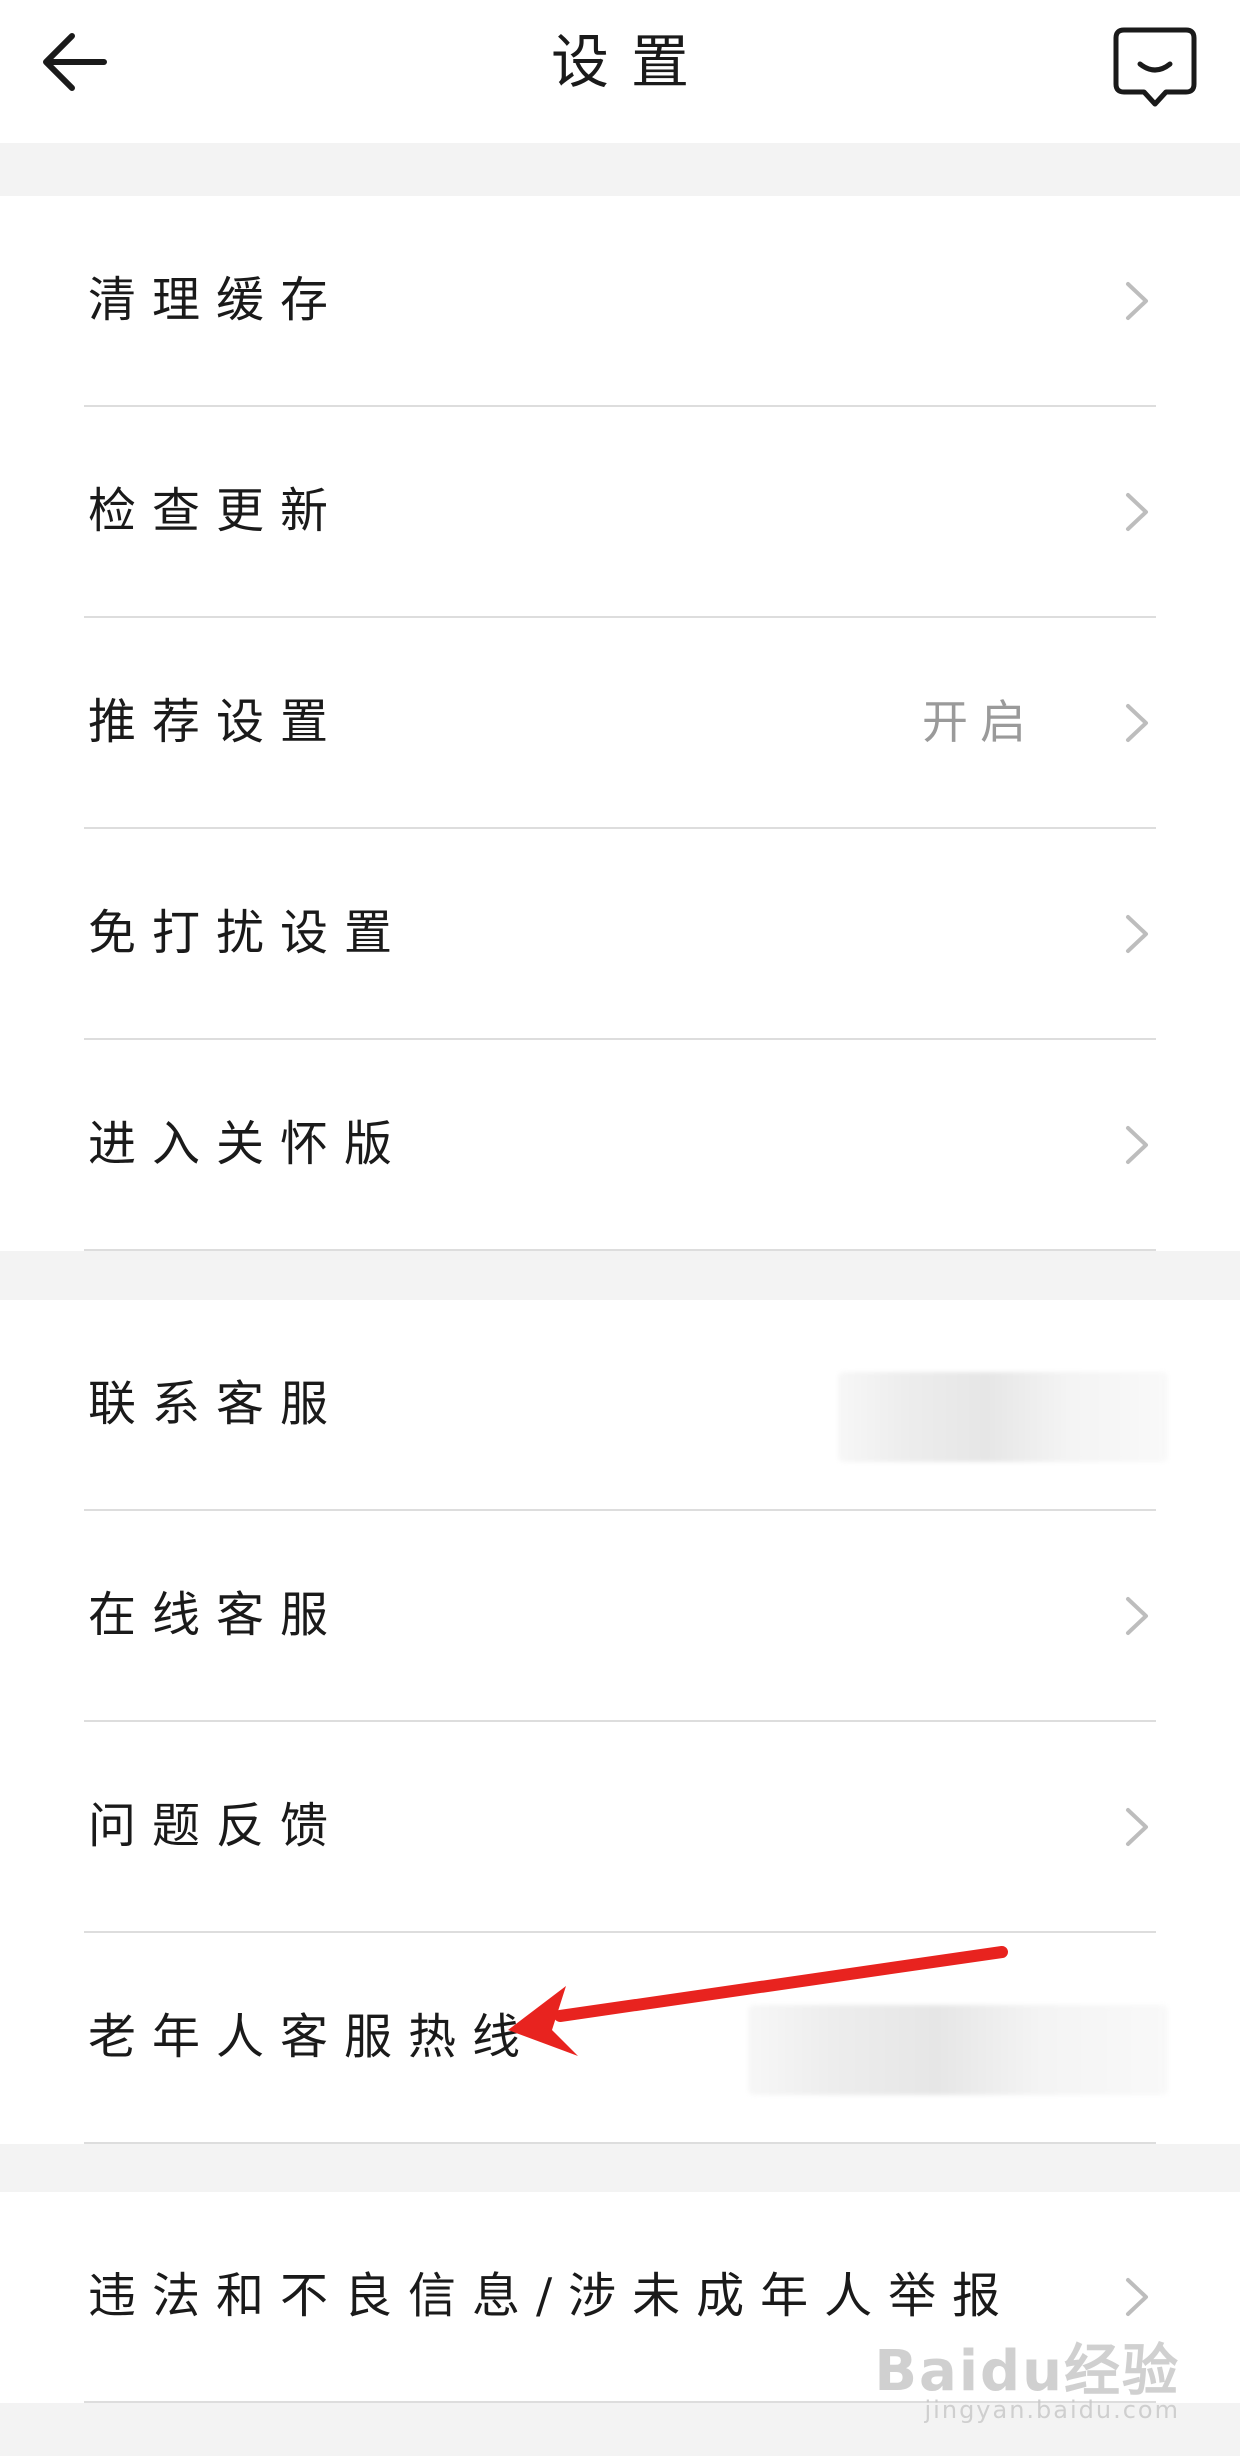 This screenshot has height=2456, width=1240. Describe the element at coordinates (216, 722) in the screenshot. I see `item-label: 推荐设置` at that location.